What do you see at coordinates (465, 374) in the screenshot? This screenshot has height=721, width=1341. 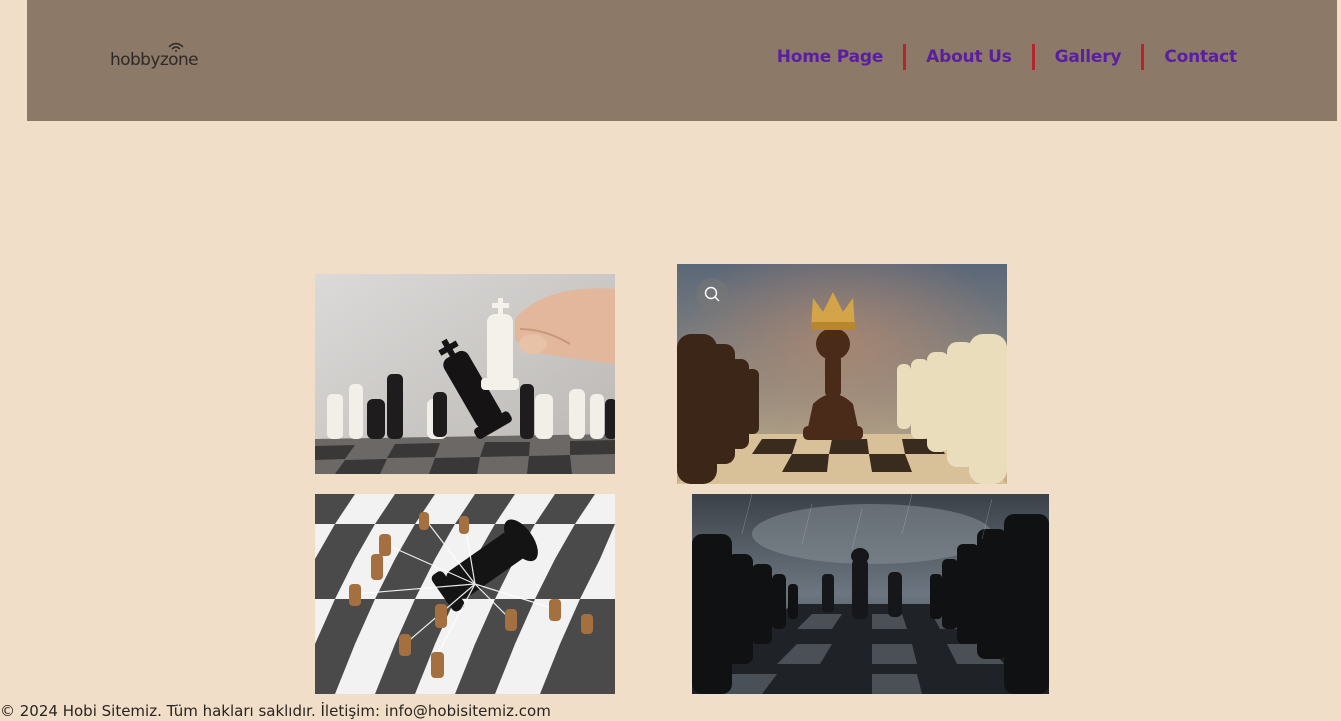 I see `gallery-image-hand-king` at bounding box center [465, 374].